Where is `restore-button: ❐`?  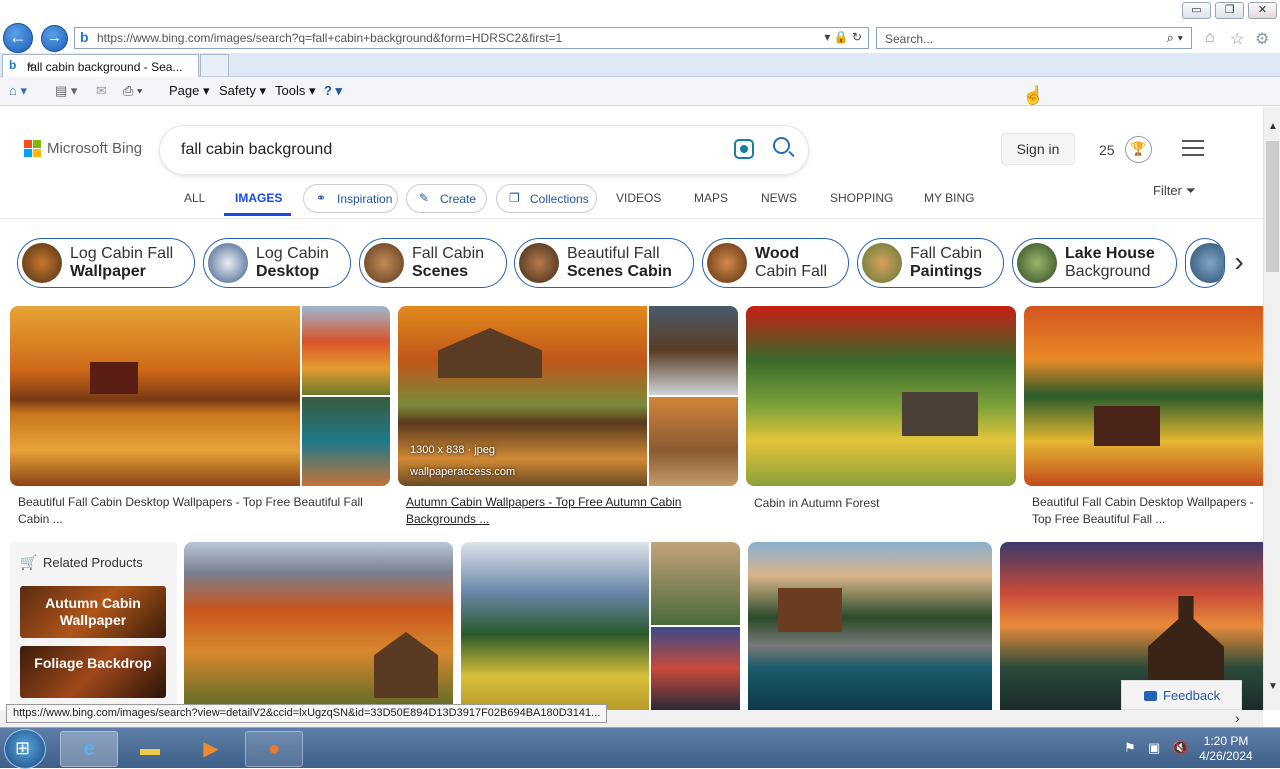
restore-button: ❐ is located at coordinates (1229, 10).